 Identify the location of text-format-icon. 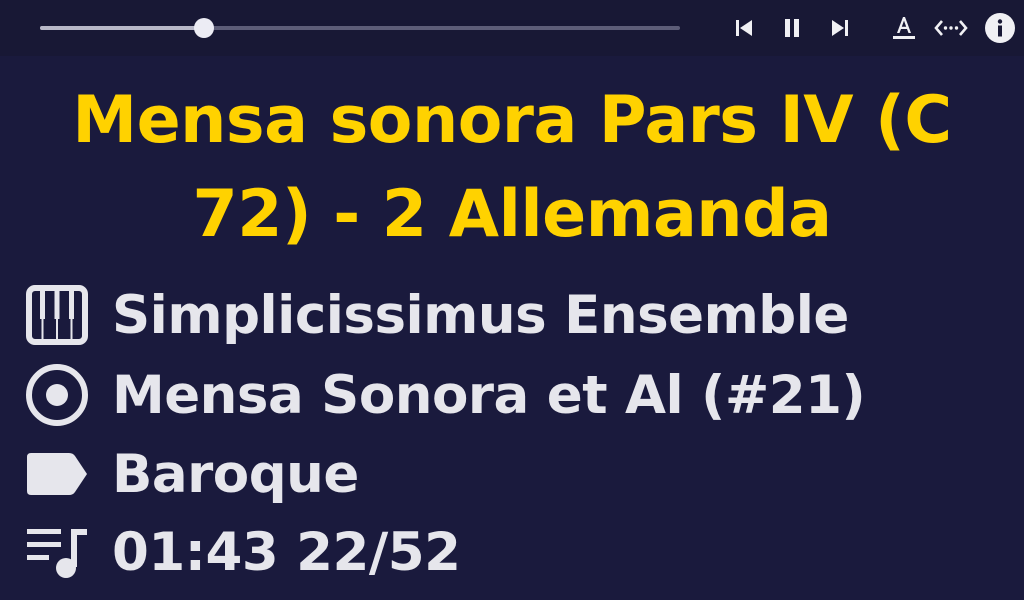
(904, 28).